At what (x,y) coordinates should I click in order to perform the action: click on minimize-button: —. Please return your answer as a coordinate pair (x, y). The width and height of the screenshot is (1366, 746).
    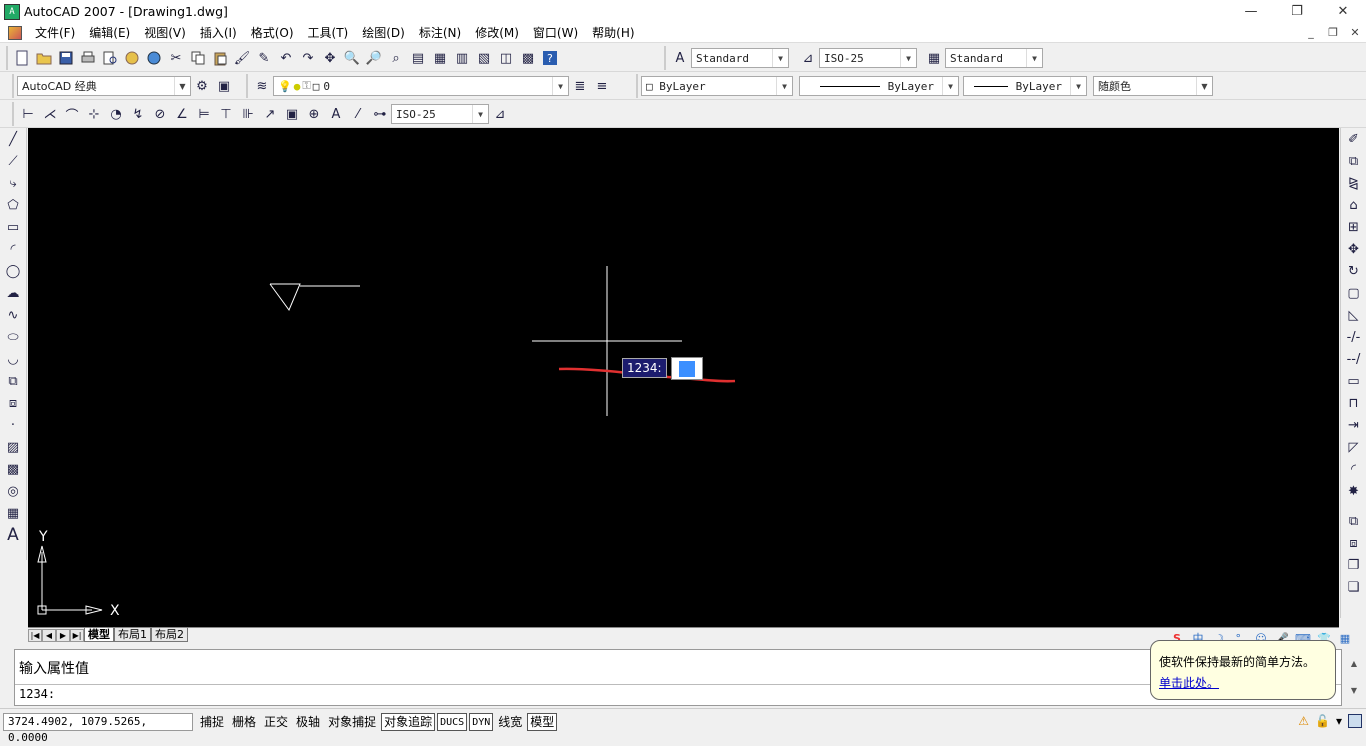
    Looking at the image, I should click on (1251, 11).